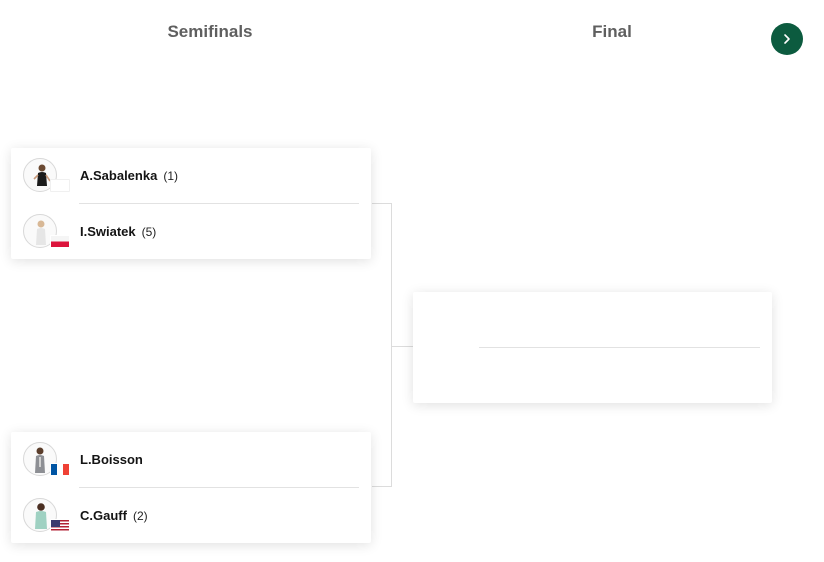 Image resolution: width=824 pixels, height=562 pixels. Describe the element at coordinates (191, 231) in the screenshot. I see `player-row: I.Swiatek (5)` at that location.